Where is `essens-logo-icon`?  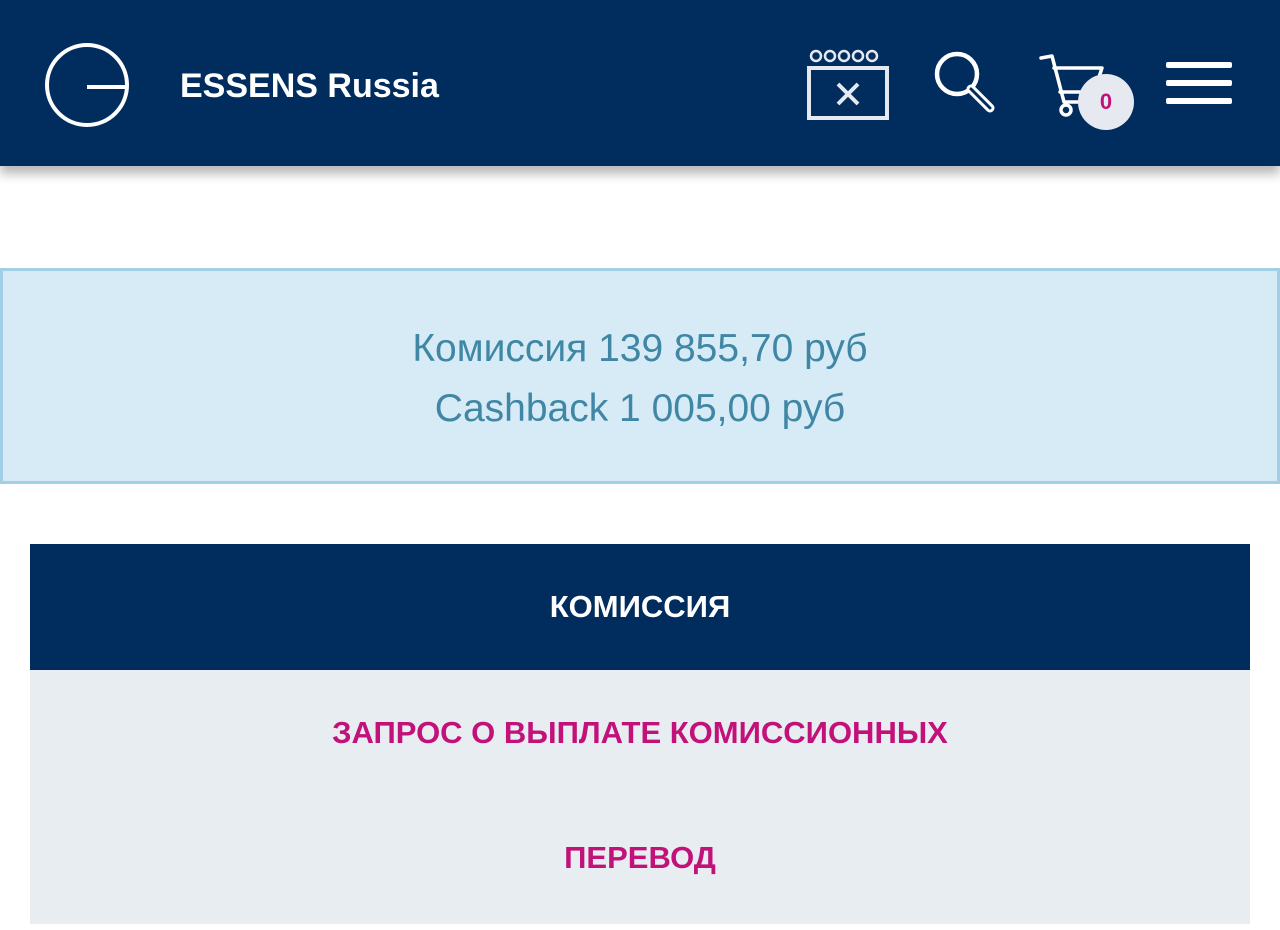
essens-logo-icon is located at coordinates (87, 85).